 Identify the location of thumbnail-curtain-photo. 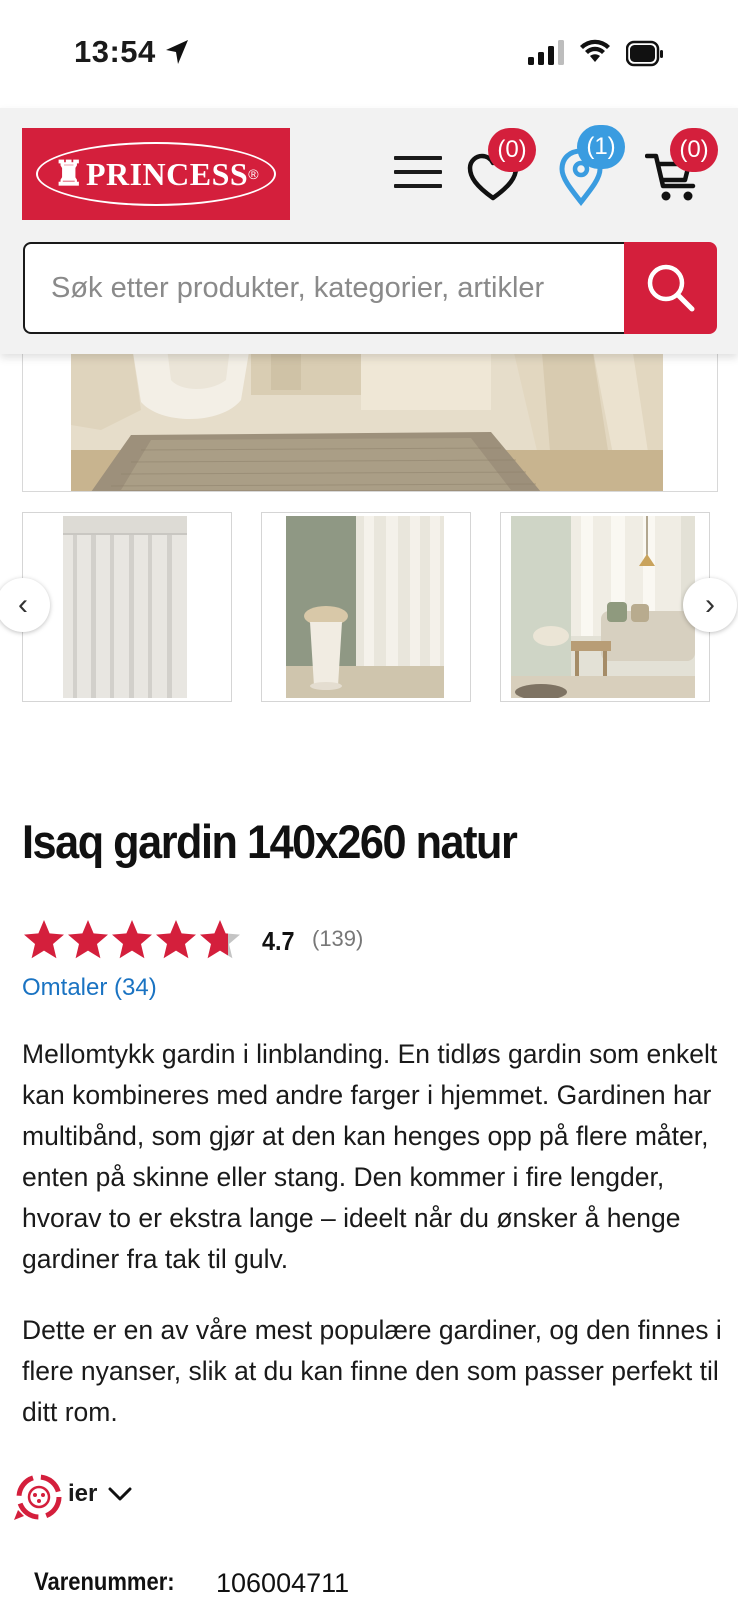
(125, 607).